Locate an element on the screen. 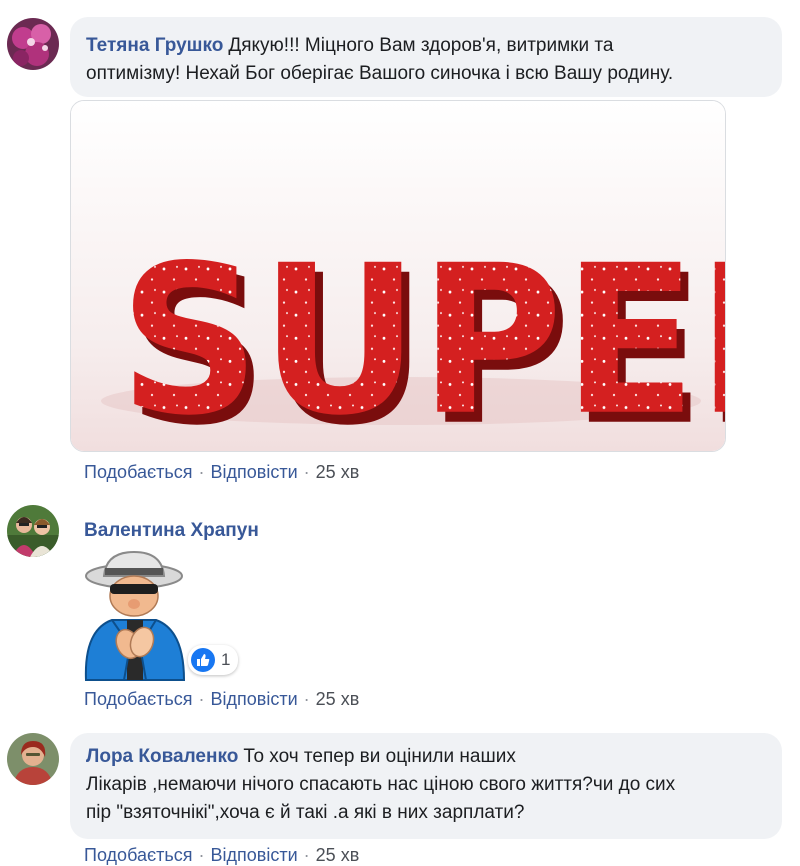 The width and height of the screenshot is (800, 866). woman-avatar-icon is located at coordinates (33, 759).